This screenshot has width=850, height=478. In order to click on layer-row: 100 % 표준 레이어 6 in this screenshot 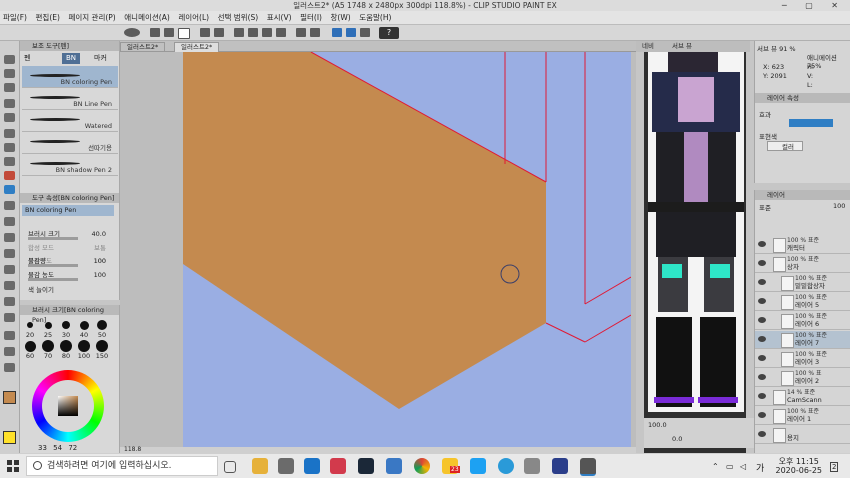, I will do `click(802, 321)`.